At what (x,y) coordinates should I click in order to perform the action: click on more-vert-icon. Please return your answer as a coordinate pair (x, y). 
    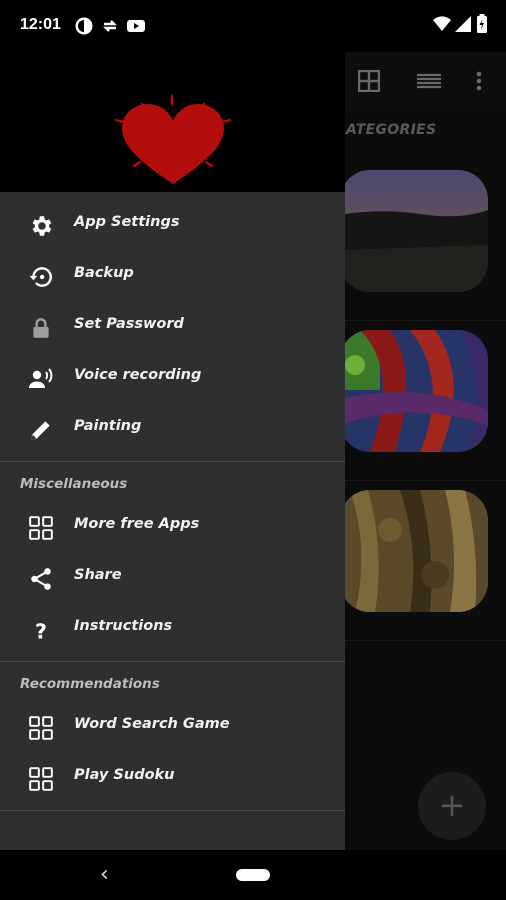
    Looking at the image, I should click on (479, 81).